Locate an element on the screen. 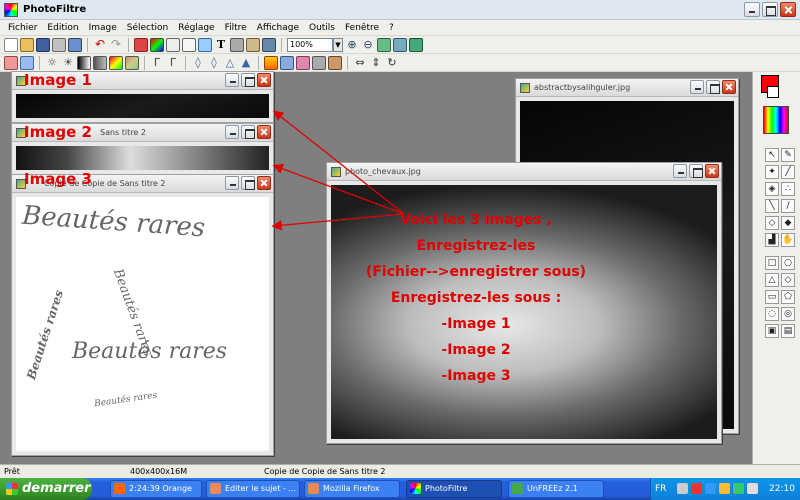 The height and width of the screenshot is (500, 800). pointer-tool-icon: ↖ is located at coordinates (772, 155).